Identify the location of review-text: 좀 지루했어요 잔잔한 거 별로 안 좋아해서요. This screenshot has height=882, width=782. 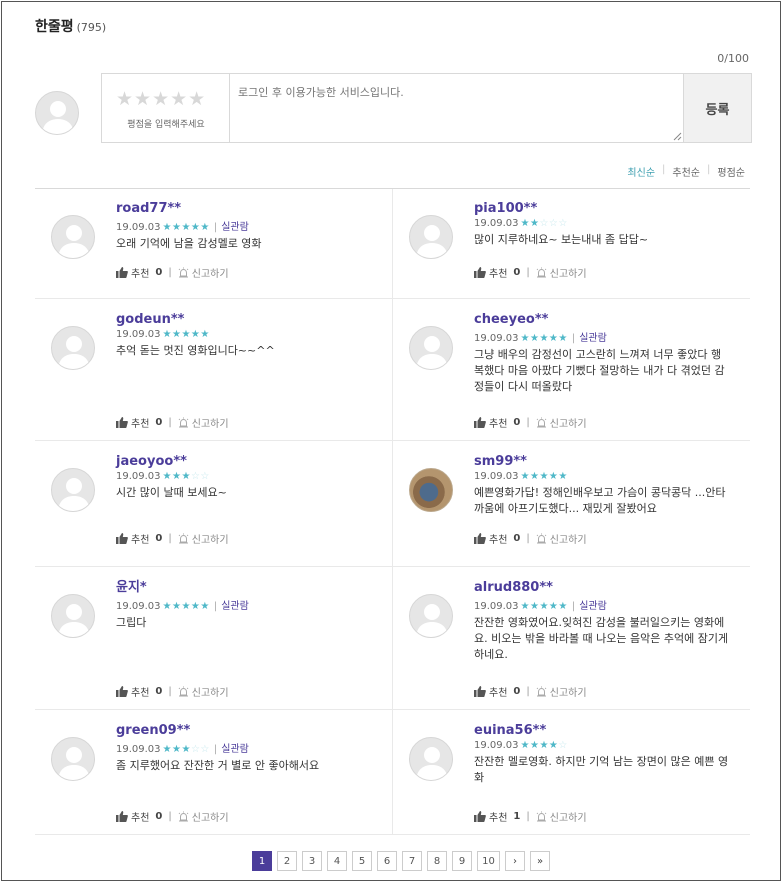
(218, 765).